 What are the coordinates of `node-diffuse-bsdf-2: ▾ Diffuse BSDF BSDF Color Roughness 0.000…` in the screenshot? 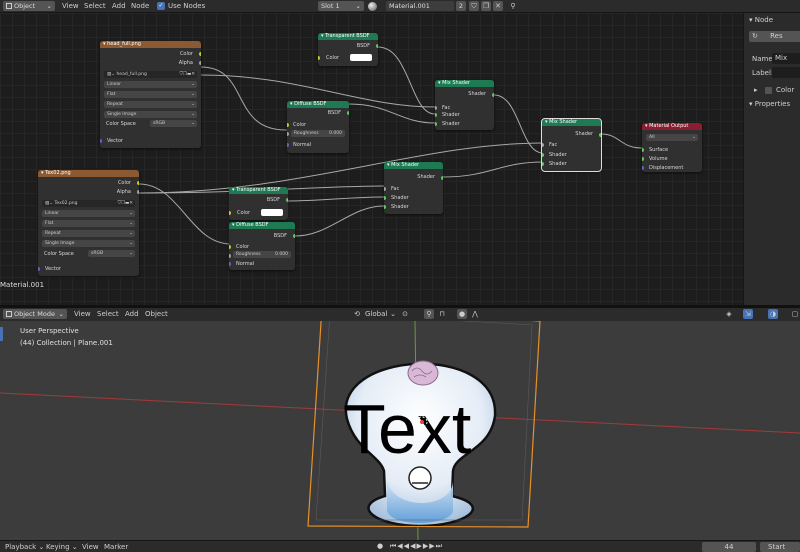 It's located at (262, 246).